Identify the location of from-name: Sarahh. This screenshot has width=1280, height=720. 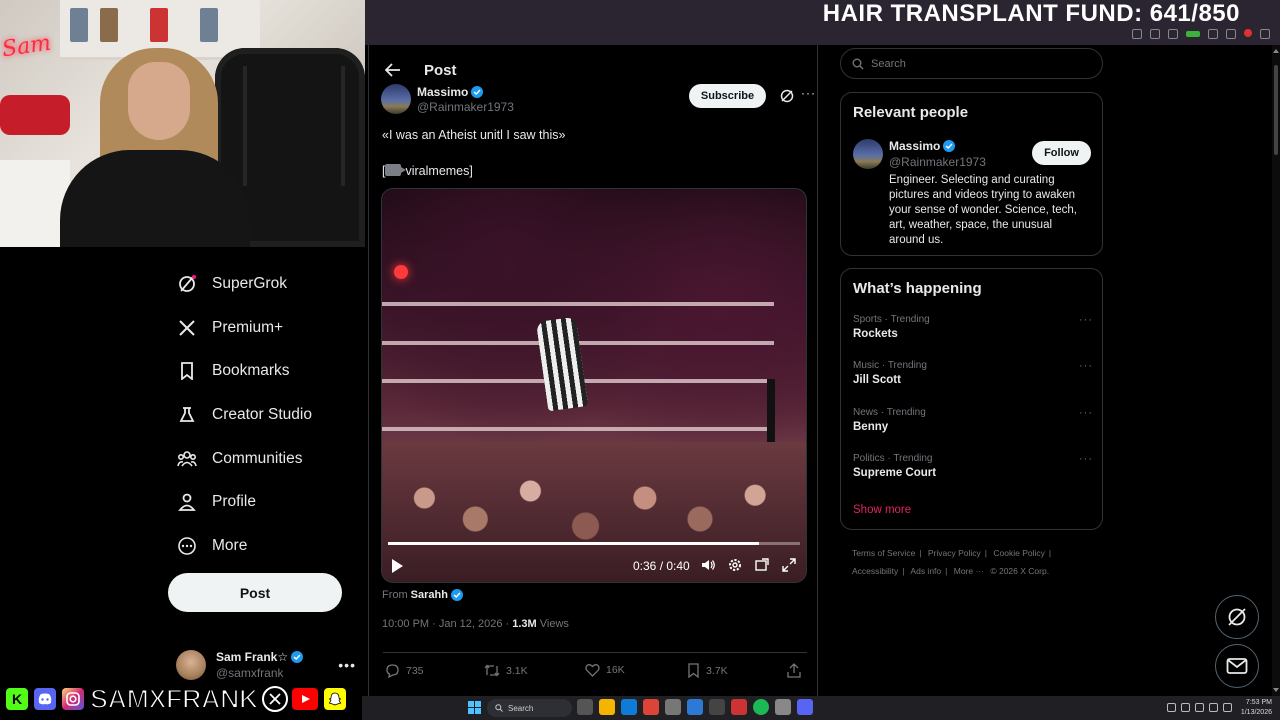
(429, 595).